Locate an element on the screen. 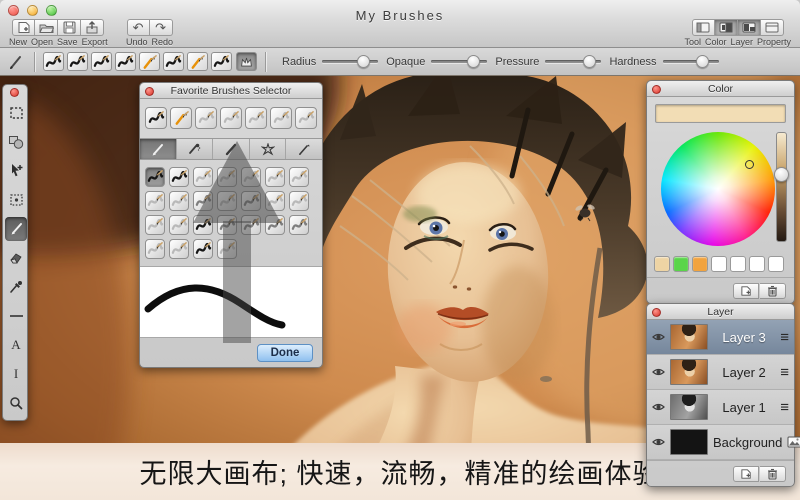 The height and width of the screenshot is (500, 800). view-toggle-tool-button is located at coordinates (703, 27).